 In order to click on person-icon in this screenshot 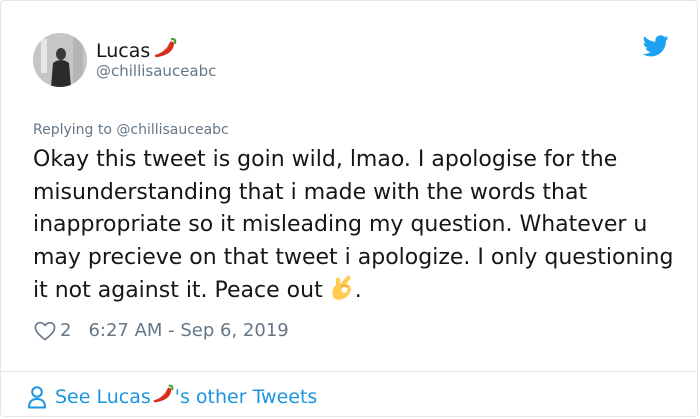, I will do `click(37, 396)`.